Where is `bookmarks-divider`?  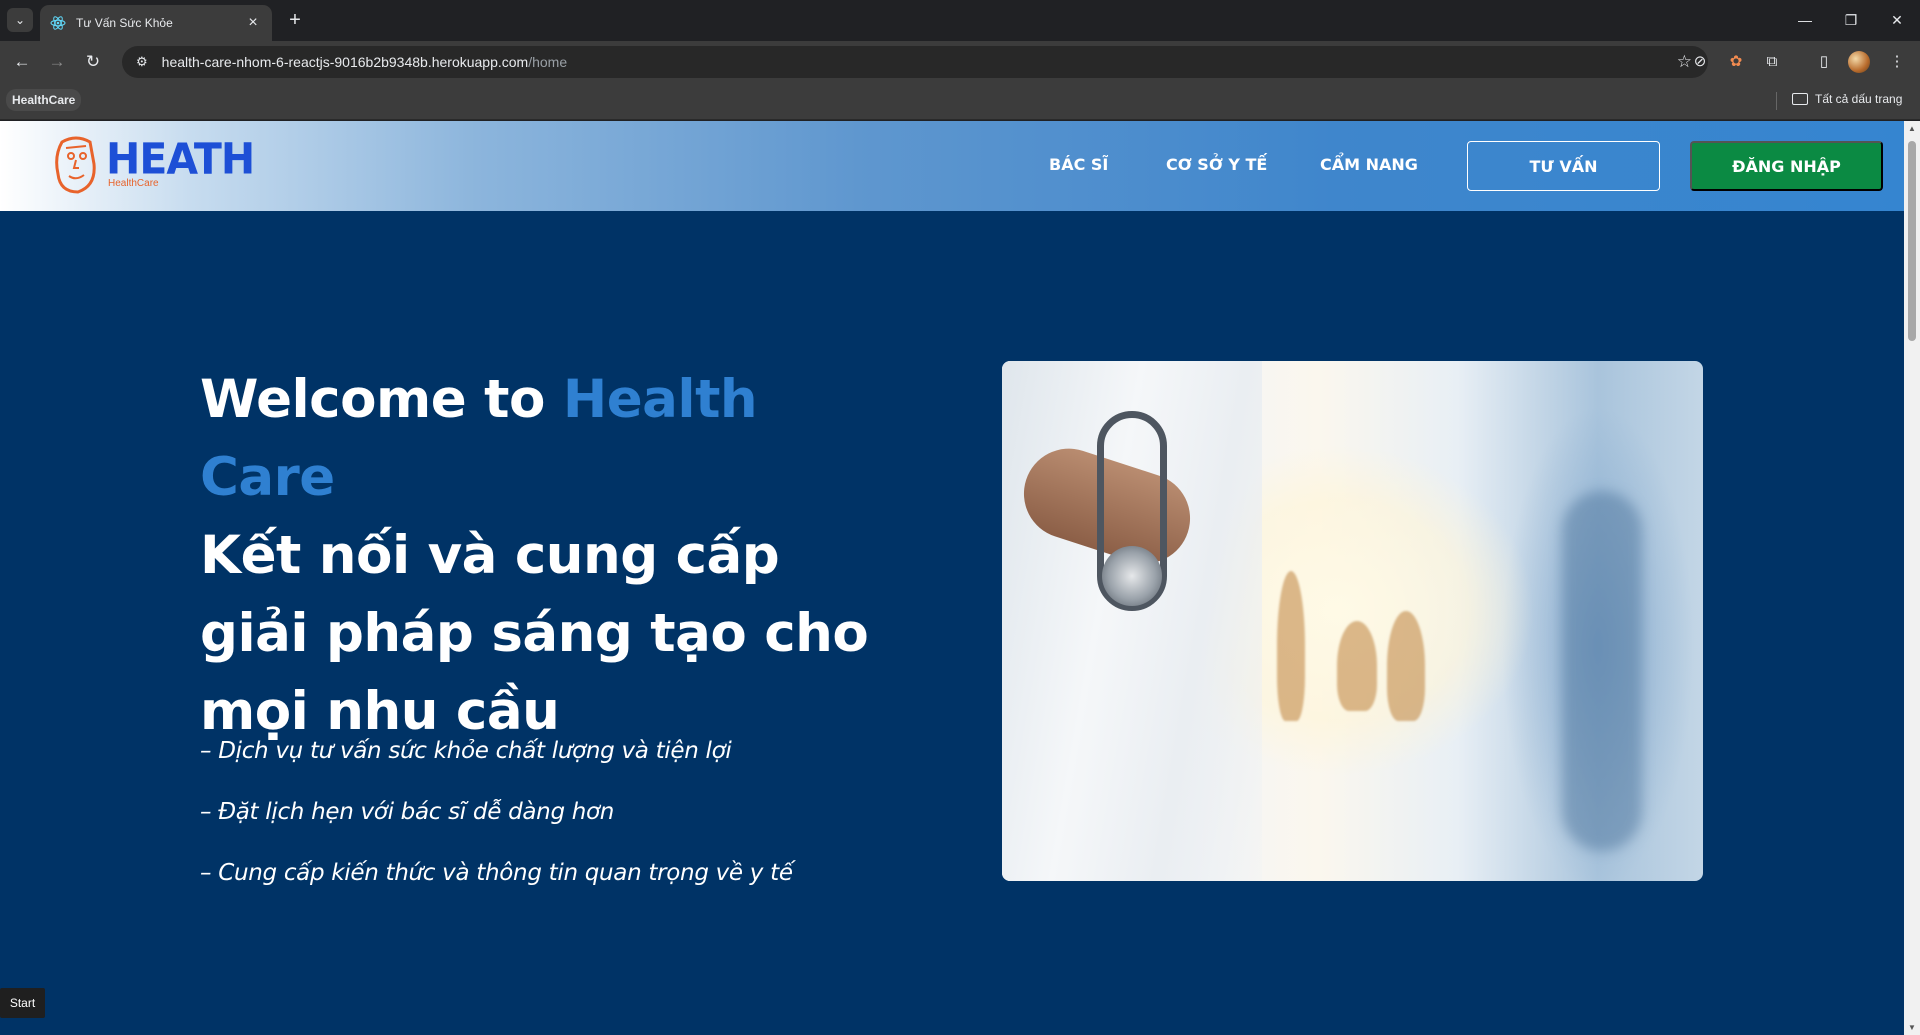 bookmarks-divider is located at coordinates (1776, 101).